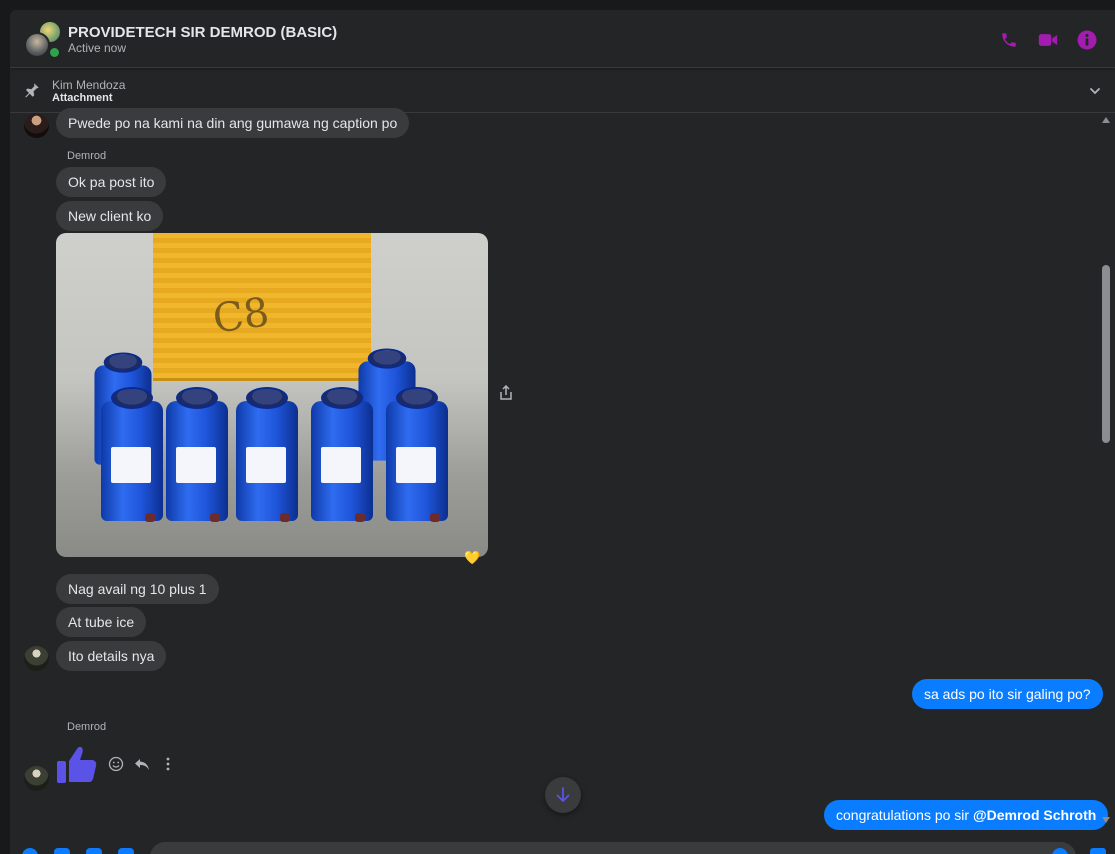  I want to click on pin-icon, so click(32, 90).